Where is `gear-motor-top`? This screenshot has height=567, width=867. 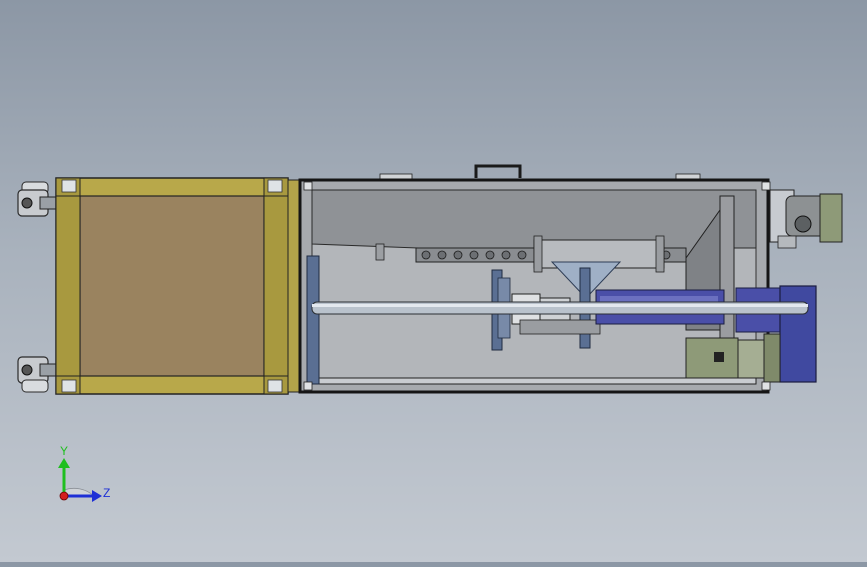 gear-motor-top is located at coordinates (806, 219).